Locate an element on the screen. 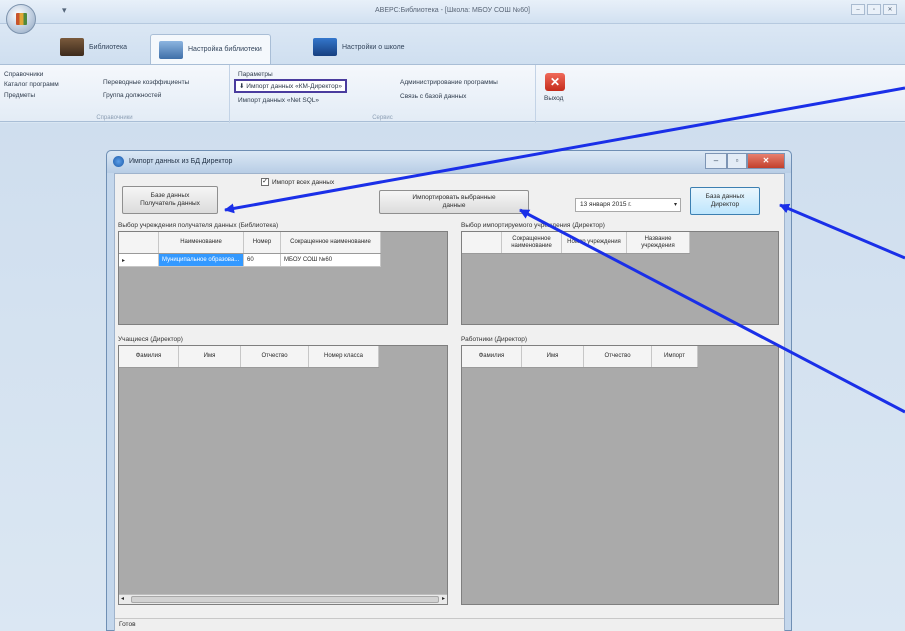 Image resolution: width=905 pixels, height=631 pixels. ribbon-item-program-catalog: Каталог программ is located at coordinates (31, 84).